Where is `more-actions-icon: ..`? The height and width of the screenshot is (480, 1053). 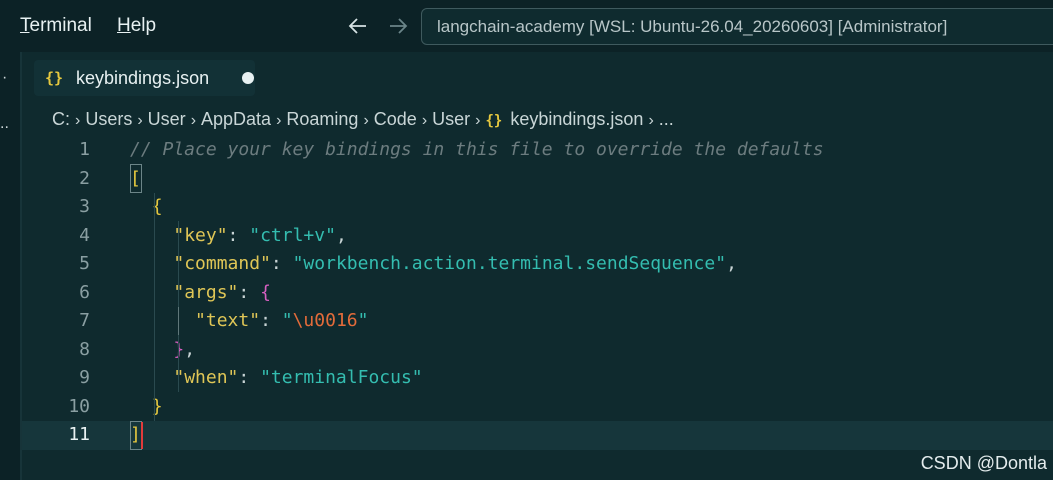 more-actions-icon: .. is located at coordinates (4, 124).